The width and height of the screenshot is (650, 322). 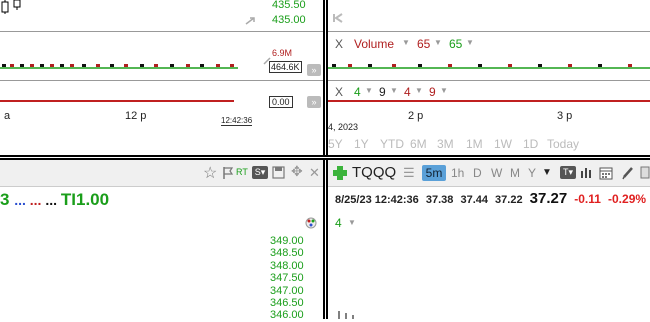 I want to click on price-label-435-00: 435.00, so click(x=289, y=20).